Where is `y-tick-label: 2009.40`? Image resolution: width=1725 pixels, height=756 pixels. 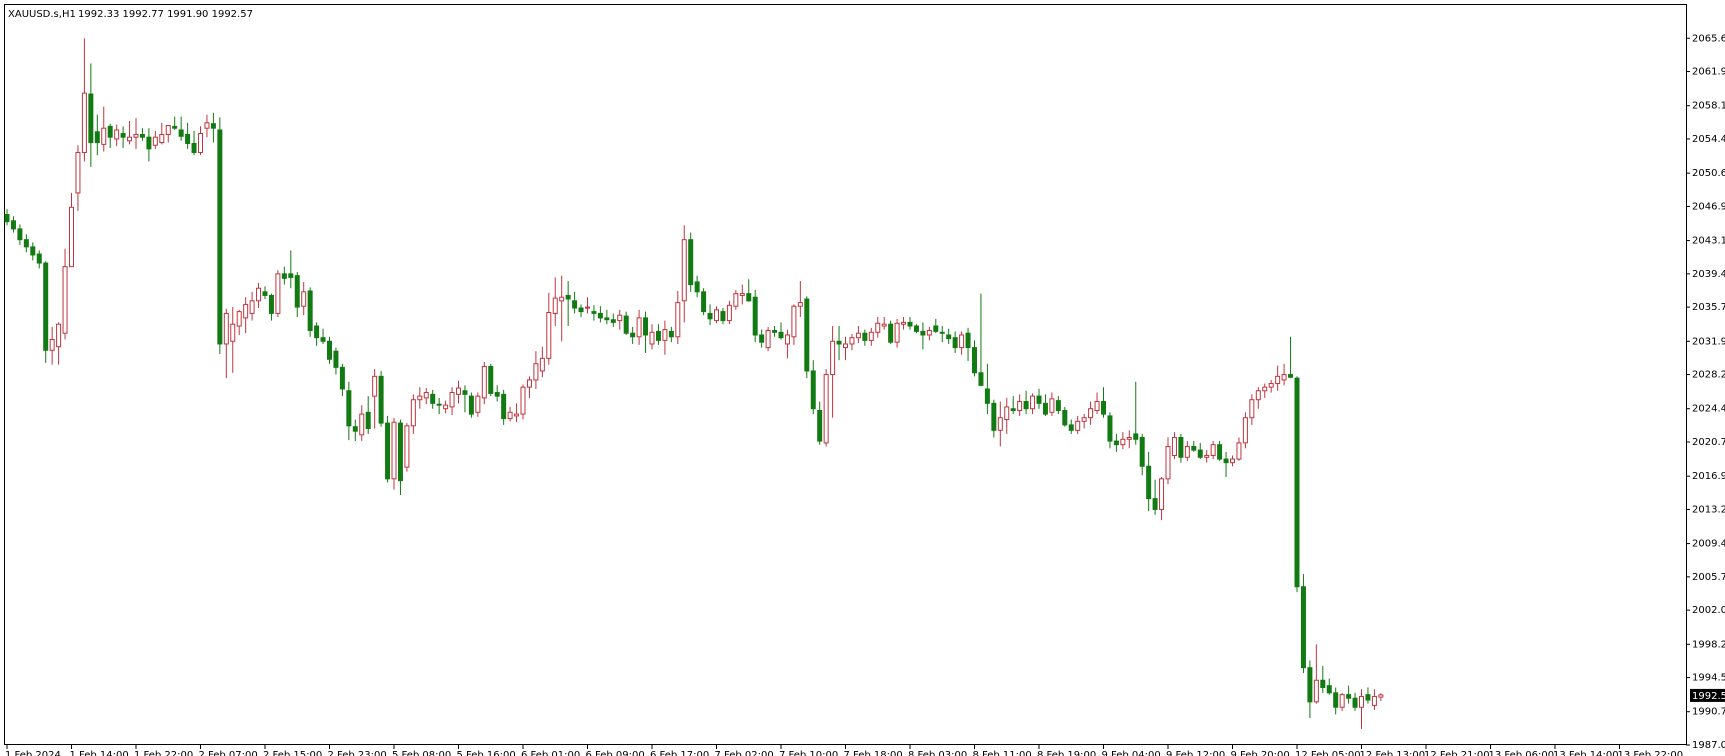
y-tick-label: 2009.40 is located at coordinates (1708, 544).